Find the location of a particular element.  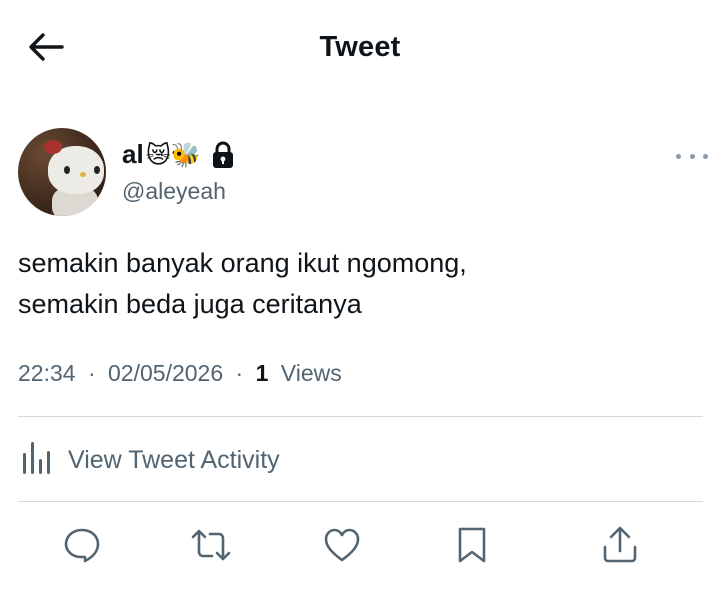

avatar is located at coordinates (62, 172).